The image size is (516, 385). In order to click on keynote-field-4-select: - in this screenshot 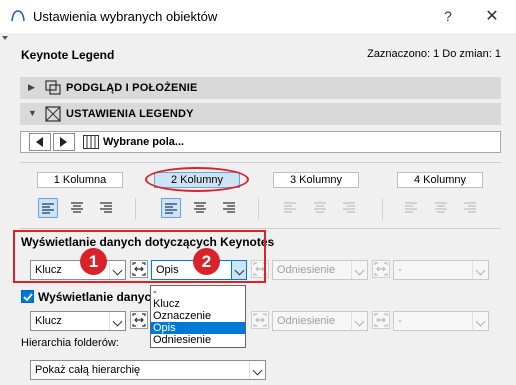, I will do `click(441, 270)`.